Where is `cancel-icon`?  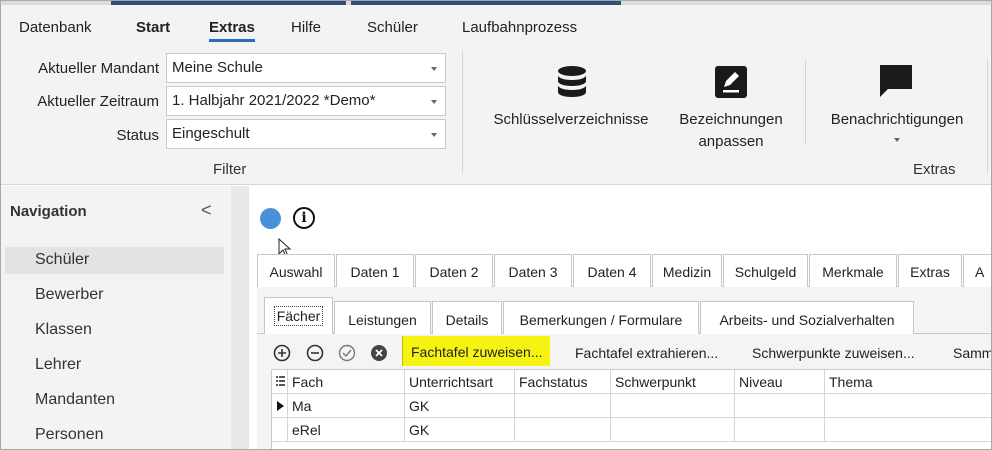
cancel-icon is located at coordinates (379, 353).